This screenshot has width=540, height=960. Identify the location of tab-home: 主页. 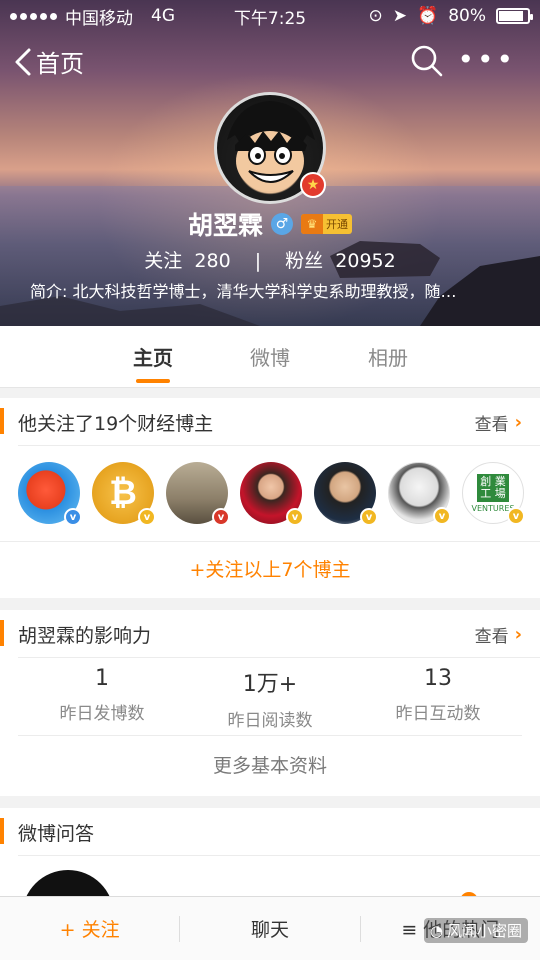
(153, 356).